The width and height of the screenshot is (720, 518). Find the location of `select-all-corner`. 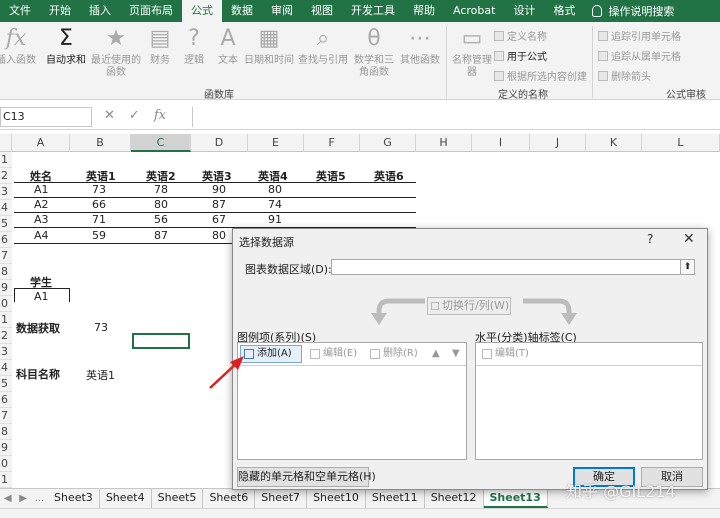

select-all-corner is located at coordinates (6, 143).